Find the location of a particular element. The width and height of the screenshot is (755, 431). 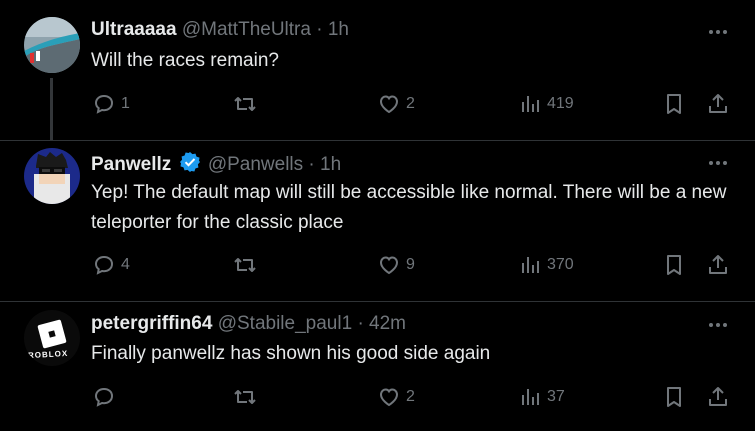

like-button: 9 is located at coordinates (396, 265).